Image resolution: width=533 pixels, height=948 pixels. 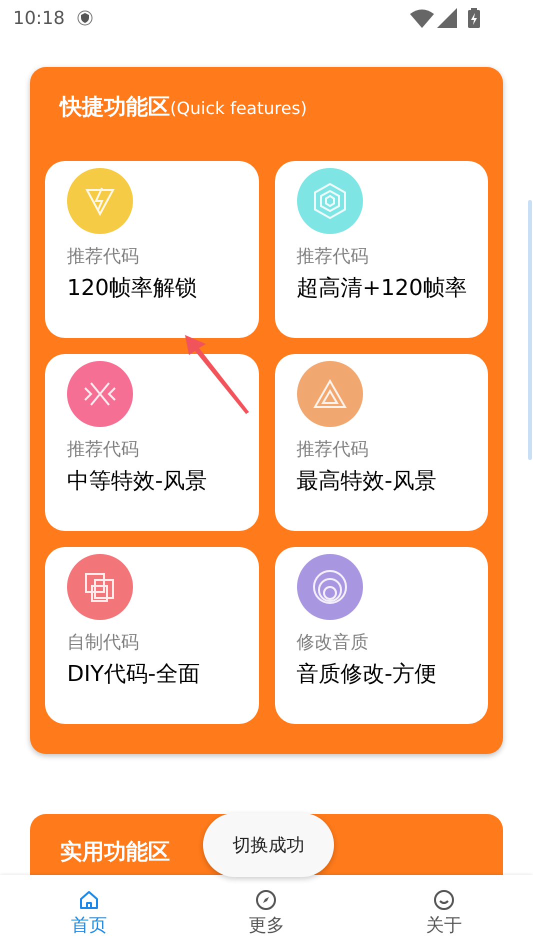 What do you see at coordinates (381, 635) in the screenshot?
I see `feature-tile: 修改音质 音质修改-方便` at bounding box center [381, 635].